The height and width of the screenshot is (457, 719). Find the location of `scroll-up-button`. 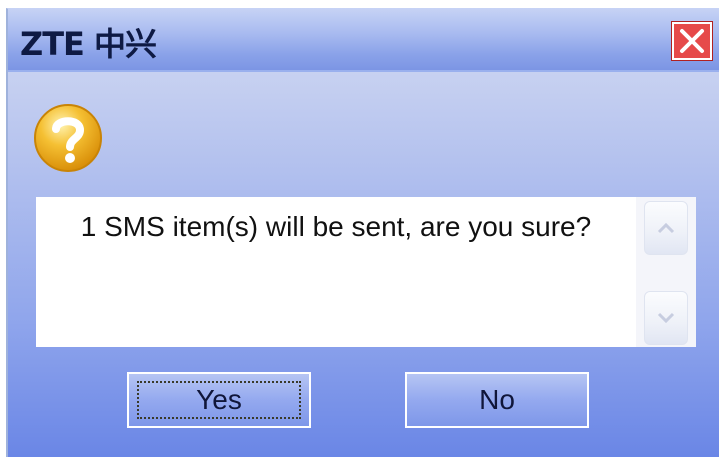

scroll-up-button is located at coordinates (666, 228).